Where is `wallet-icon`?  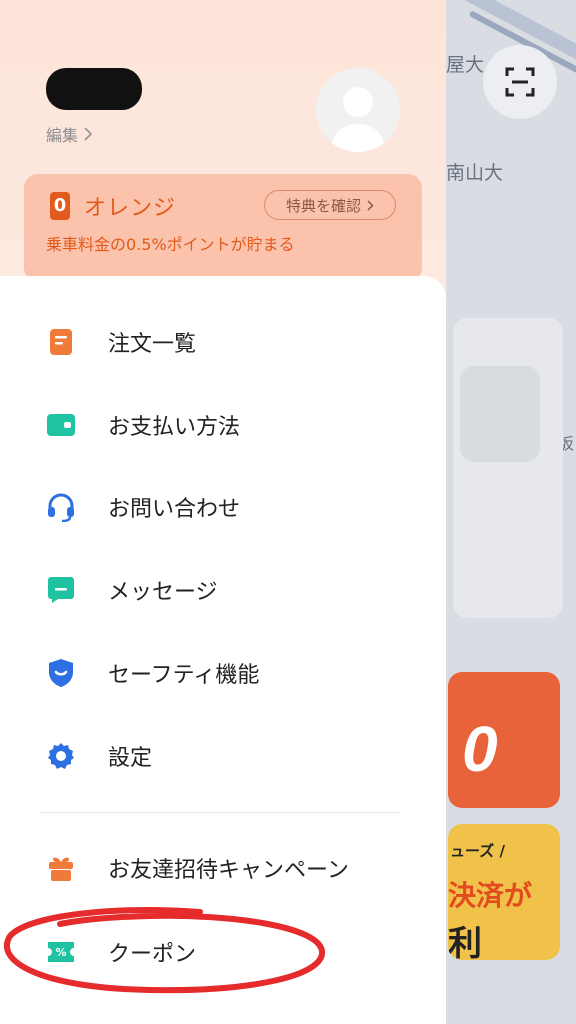
wallet-icon is located at coordinates (61, 425).